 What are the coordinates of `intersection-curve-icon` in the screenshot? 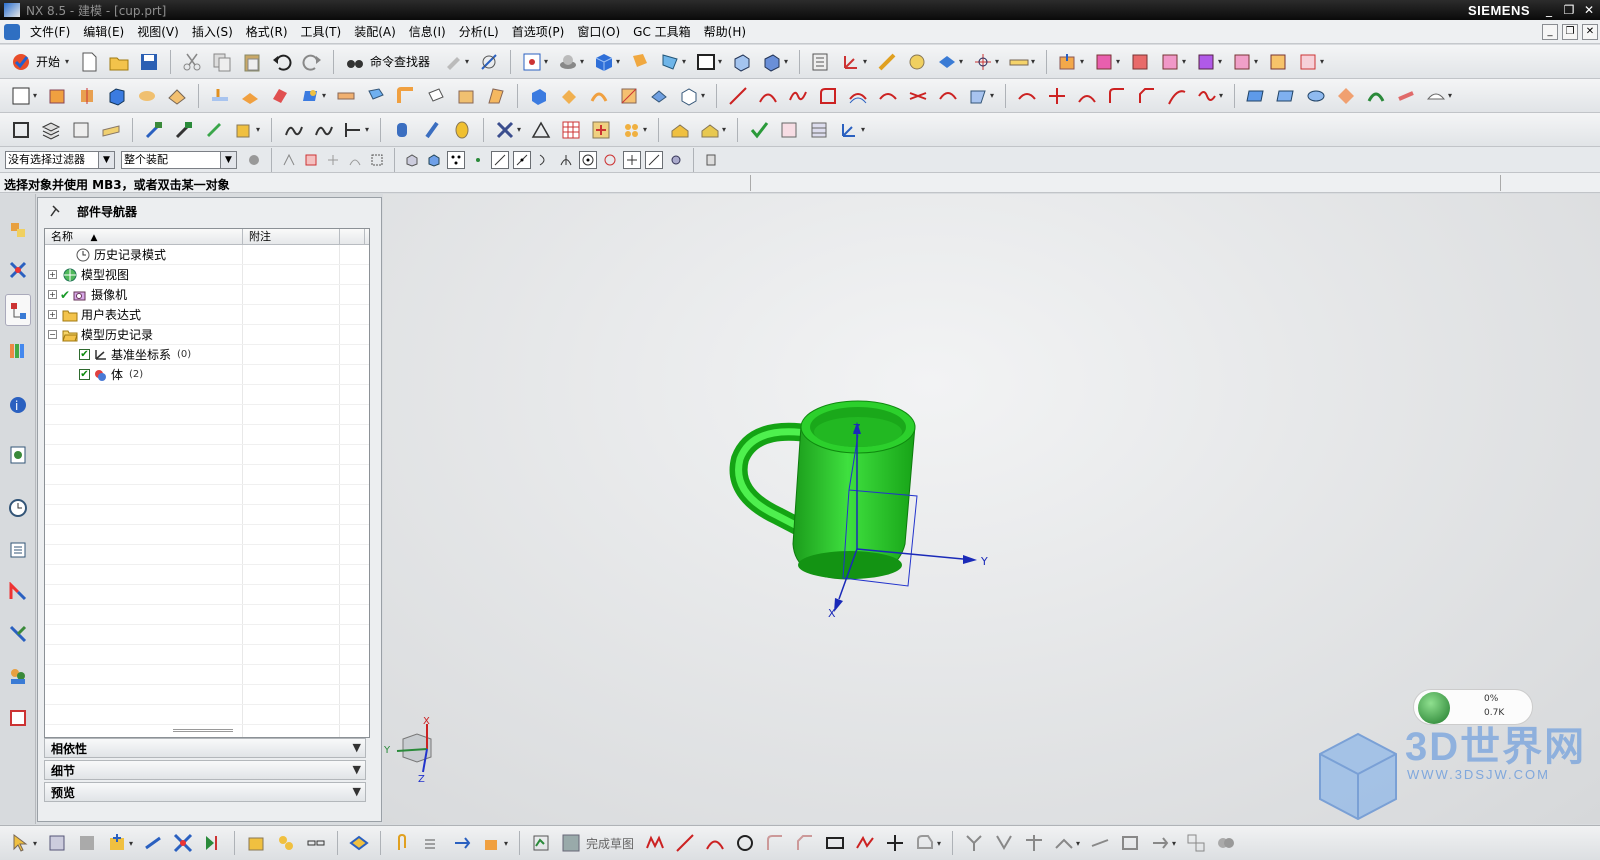 It's located at (918, 96).